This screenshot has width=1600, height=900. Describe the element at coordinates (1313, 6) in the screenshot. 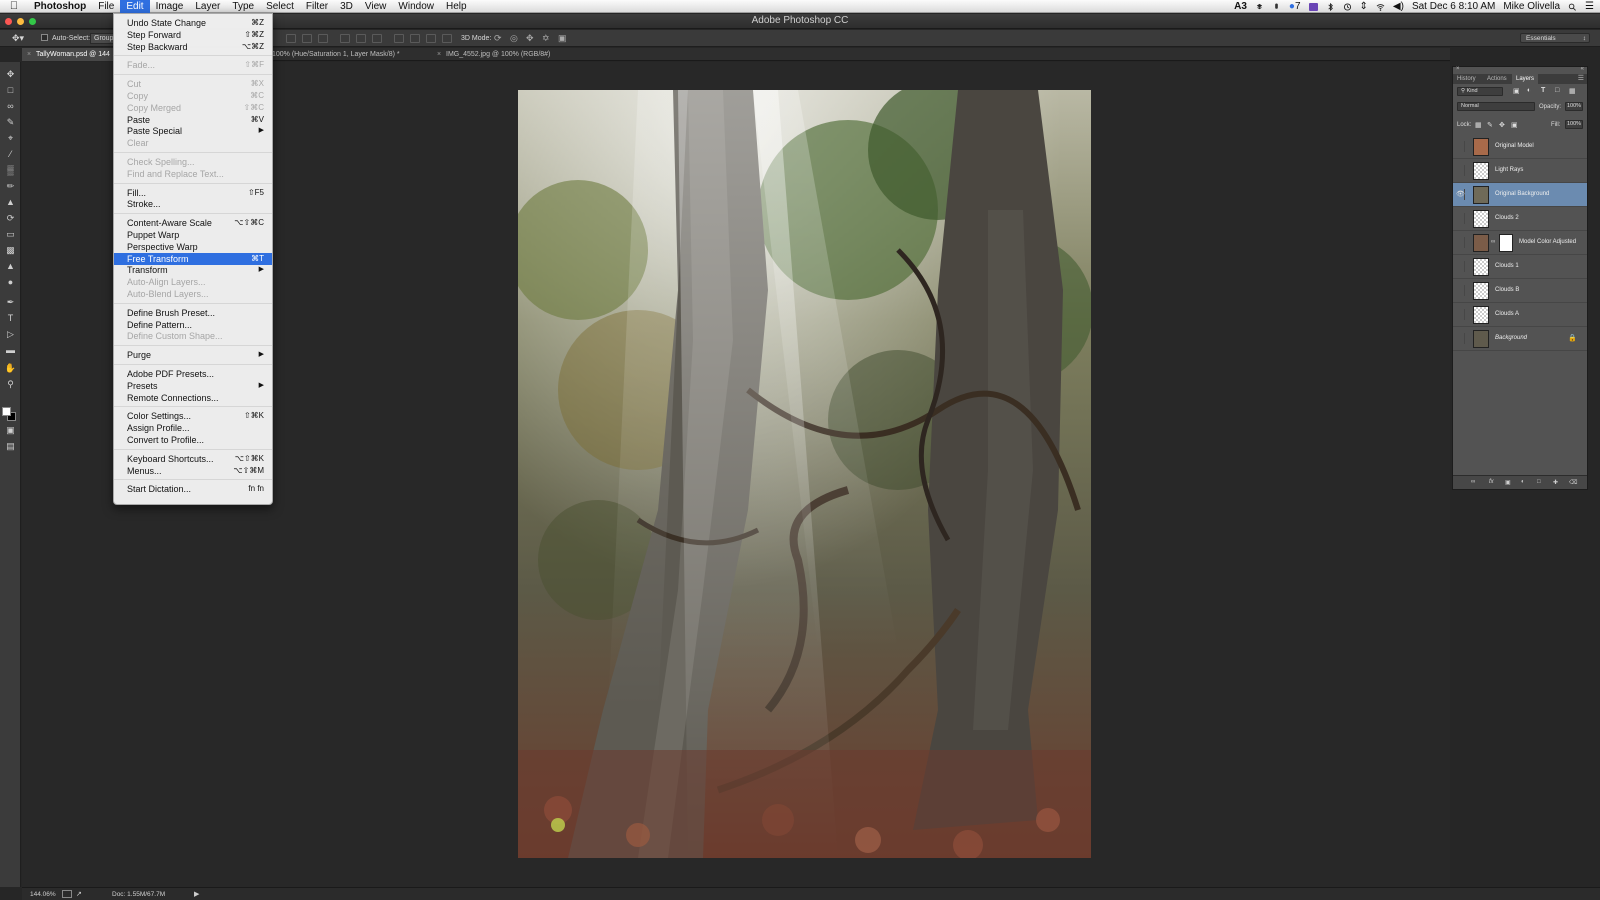

I see `display-icon` at that location.